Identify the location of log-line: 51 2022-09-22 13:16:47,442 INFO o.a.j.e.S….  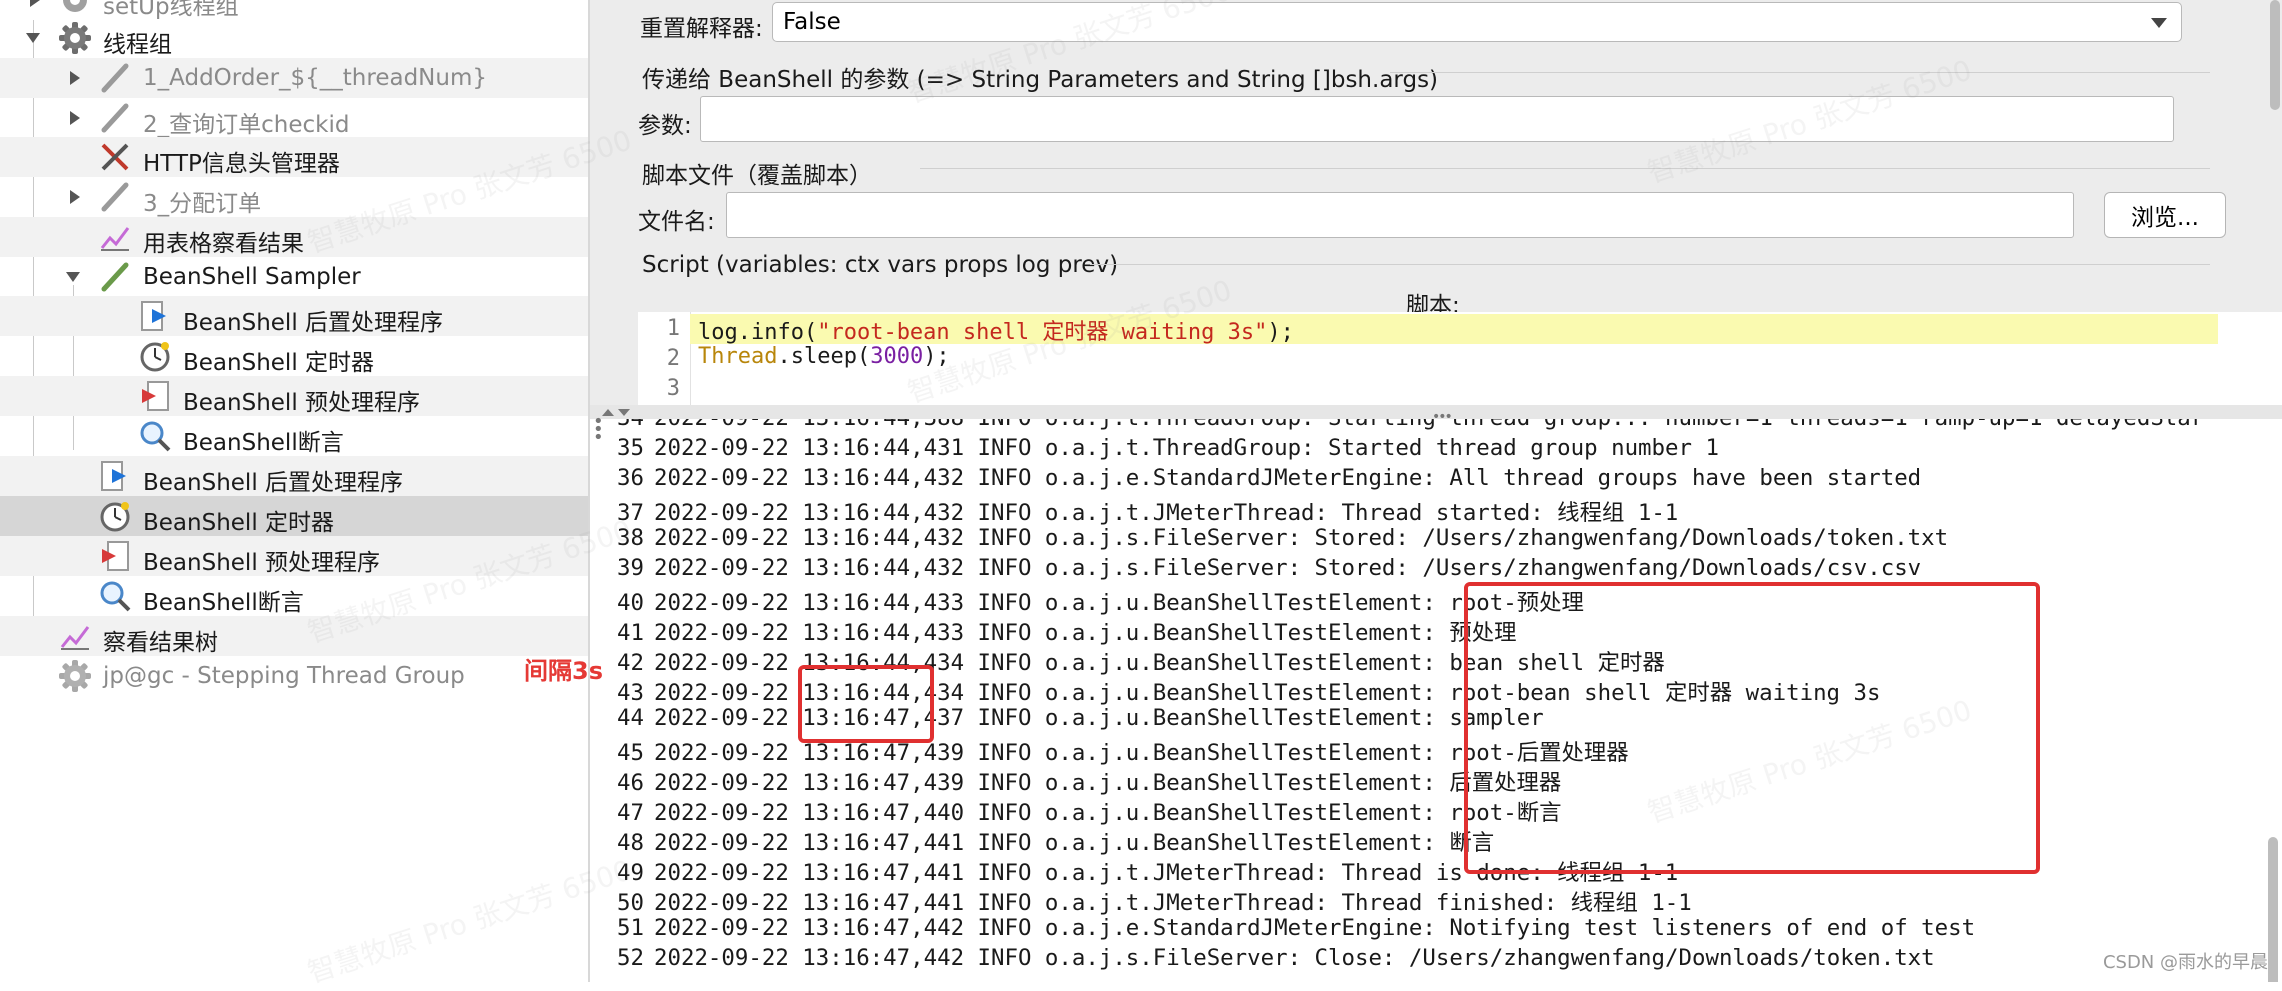
(1288, 930).